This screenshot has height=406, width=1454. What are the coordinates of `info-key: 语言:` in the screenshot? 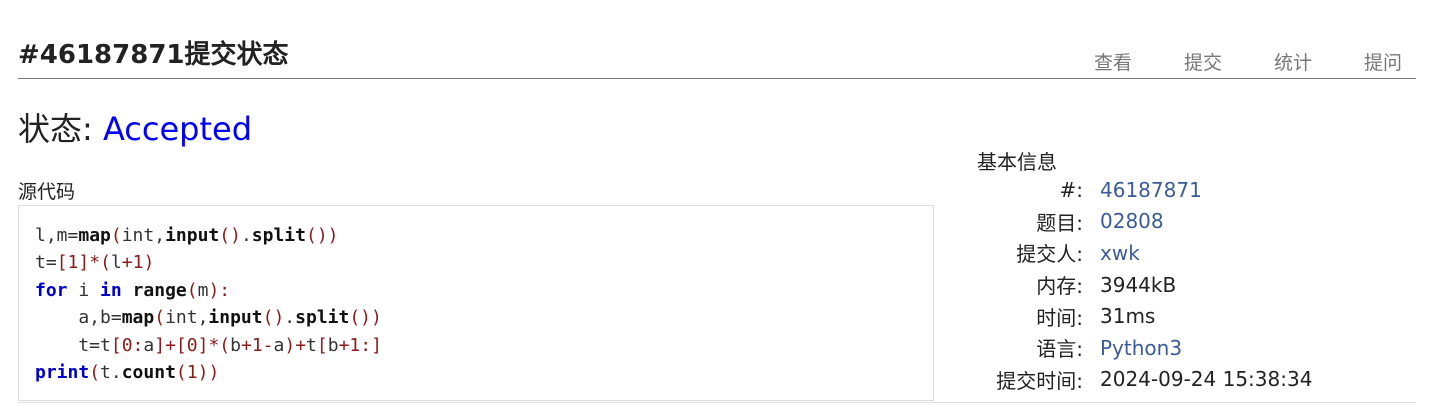 It's located at (1059, 349).